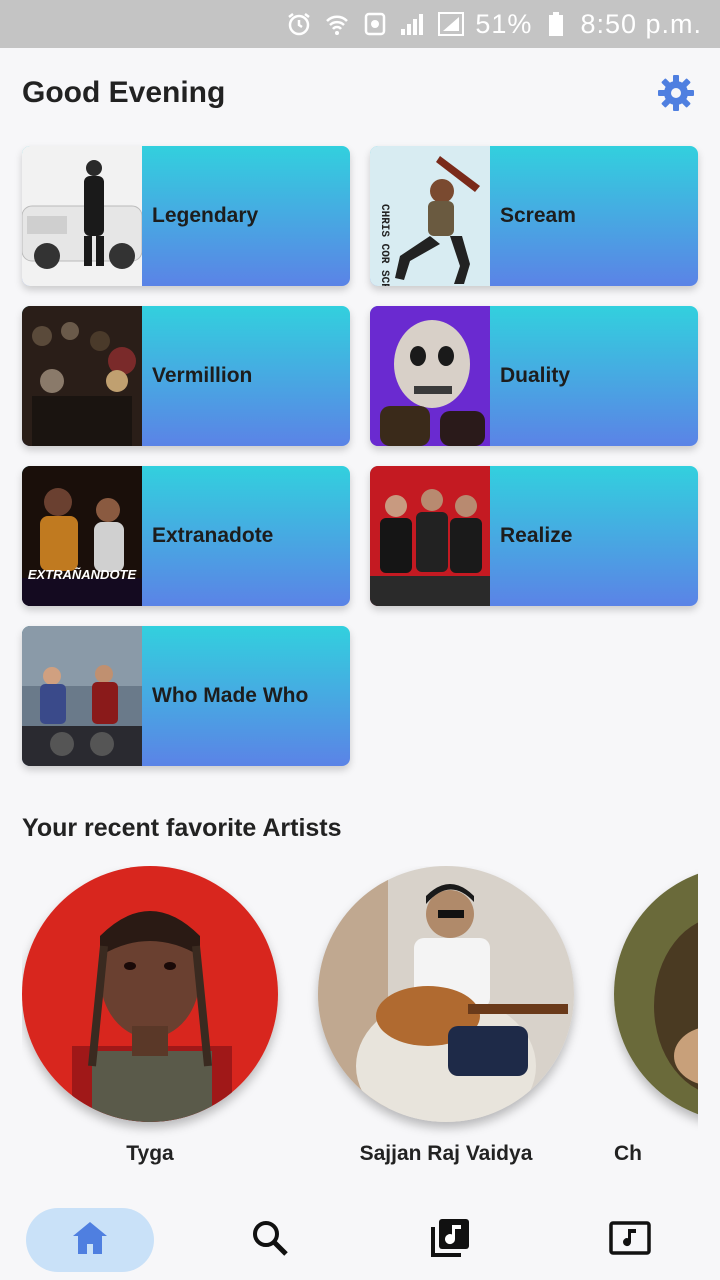 The width and height of the screenshot is (720, 1280). I want to click on album-title: Scream, so click(538, 215).